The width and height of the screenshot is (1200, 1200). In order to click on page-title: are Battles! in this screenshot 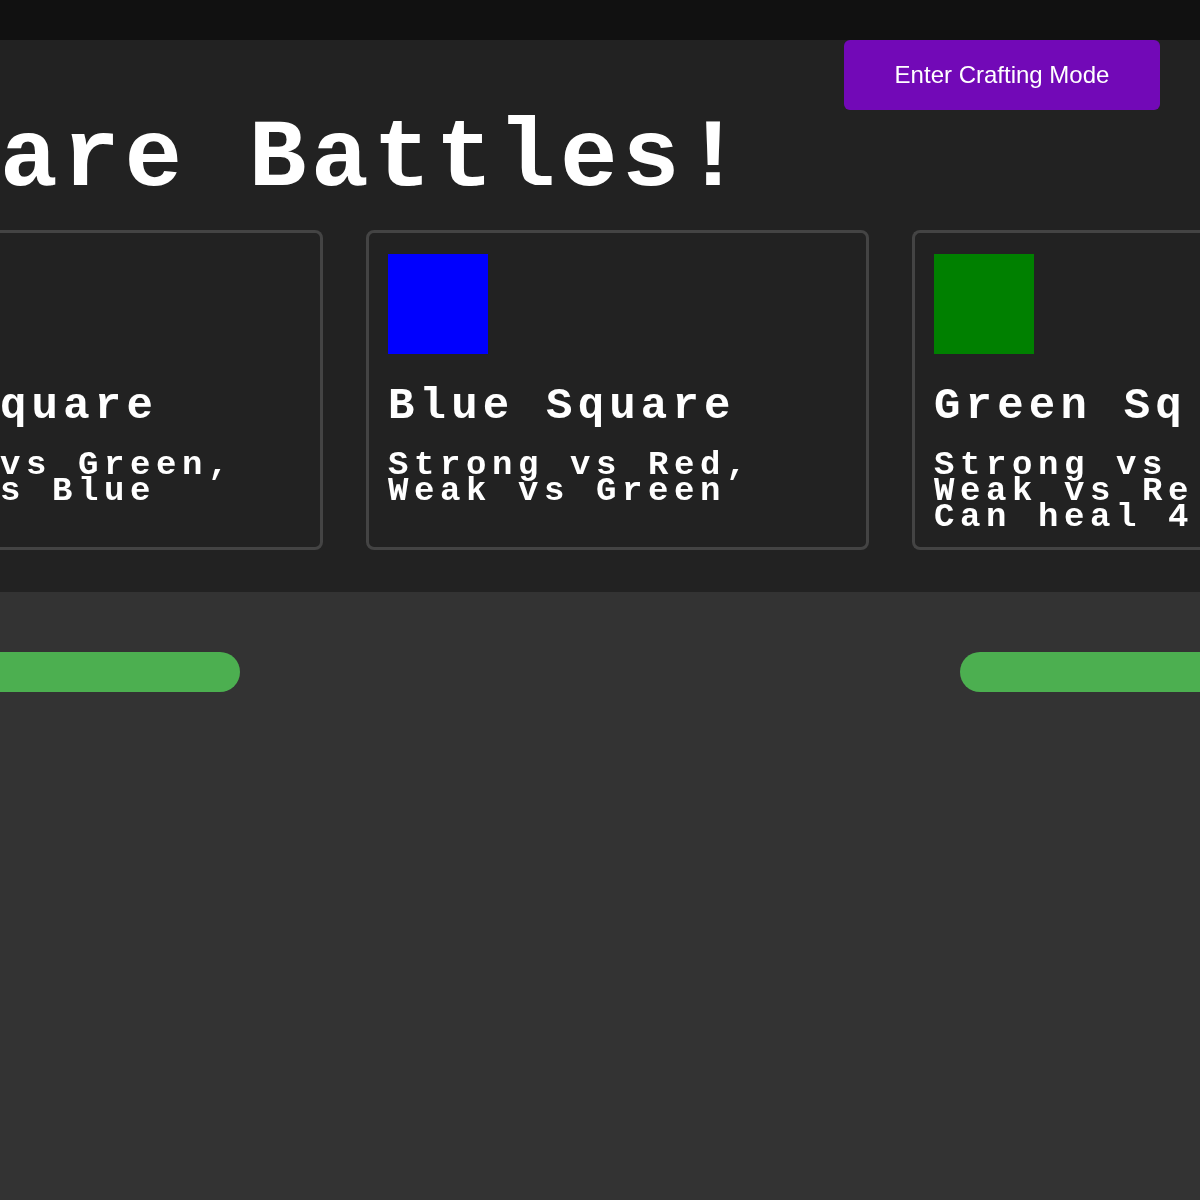, I will do `click(373, 160)`.